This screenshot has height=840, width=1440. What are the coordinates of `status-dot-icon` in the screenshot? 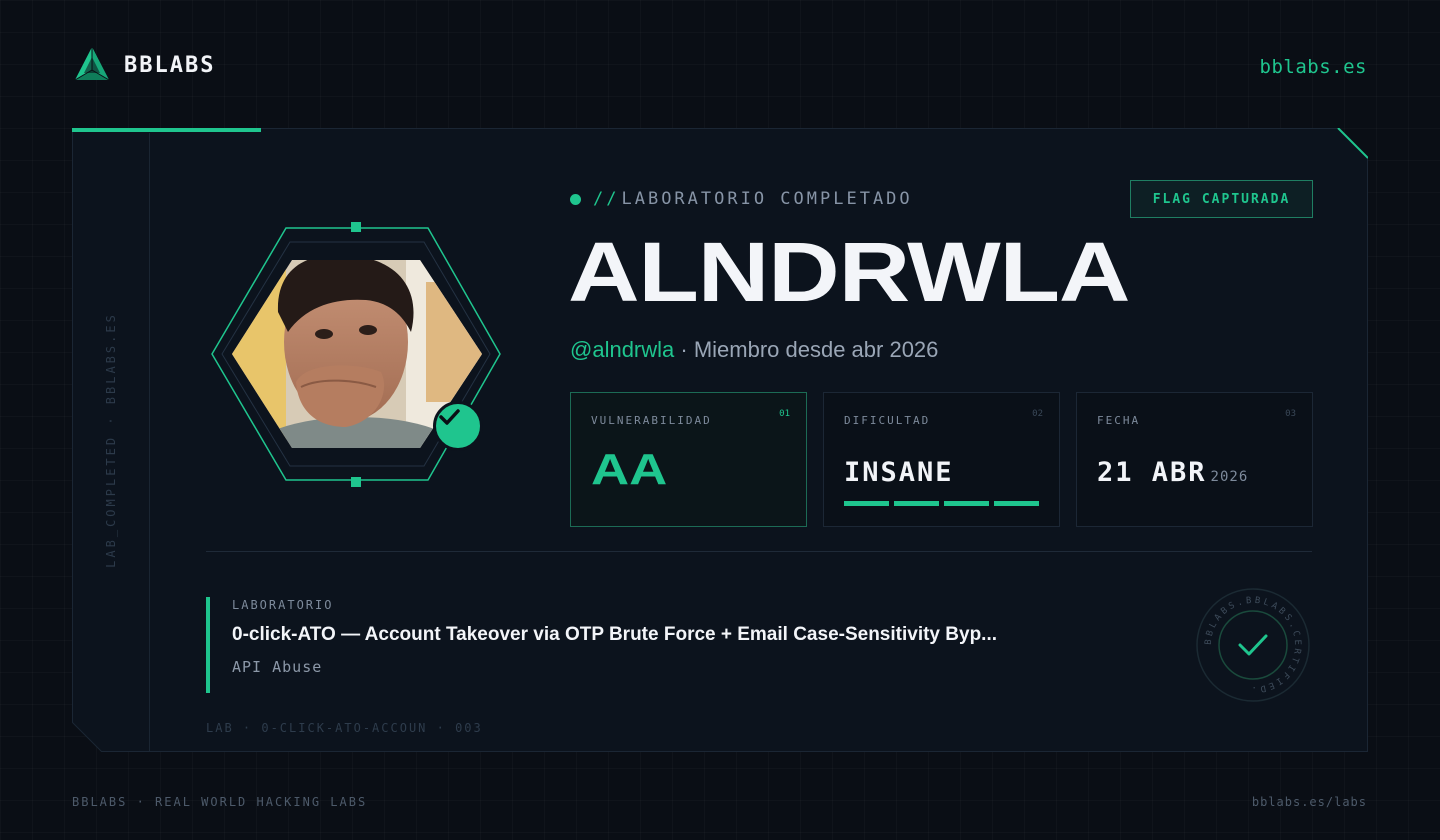 It's located at (575, 199).